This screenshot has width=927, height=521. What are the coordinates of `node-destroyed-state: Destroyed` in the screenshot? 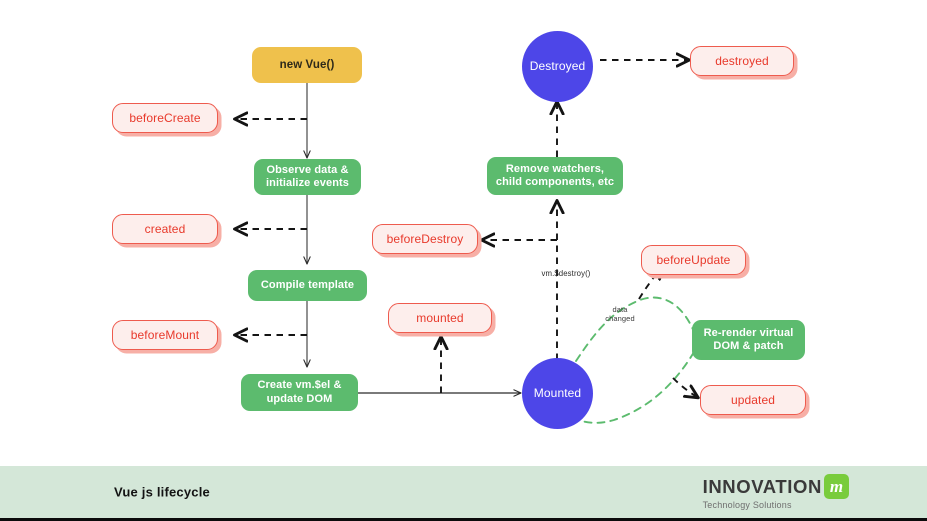 It's located at (557, 66).